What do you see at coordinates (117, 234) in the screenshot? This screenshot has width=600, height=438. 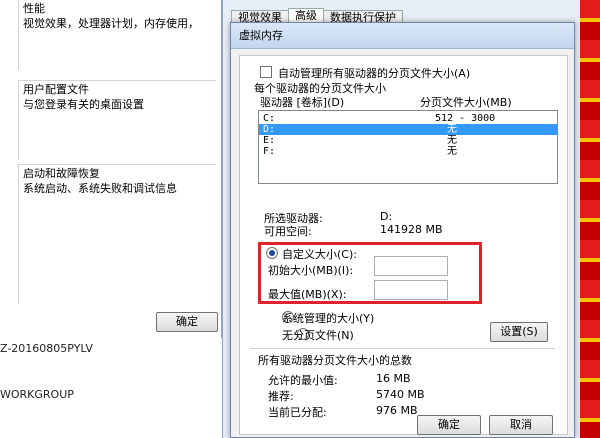 I see `startup-recovery-group: 启动和故障恢复 系统启动、系统失败和调试信息` at bounding box center [117, 234].